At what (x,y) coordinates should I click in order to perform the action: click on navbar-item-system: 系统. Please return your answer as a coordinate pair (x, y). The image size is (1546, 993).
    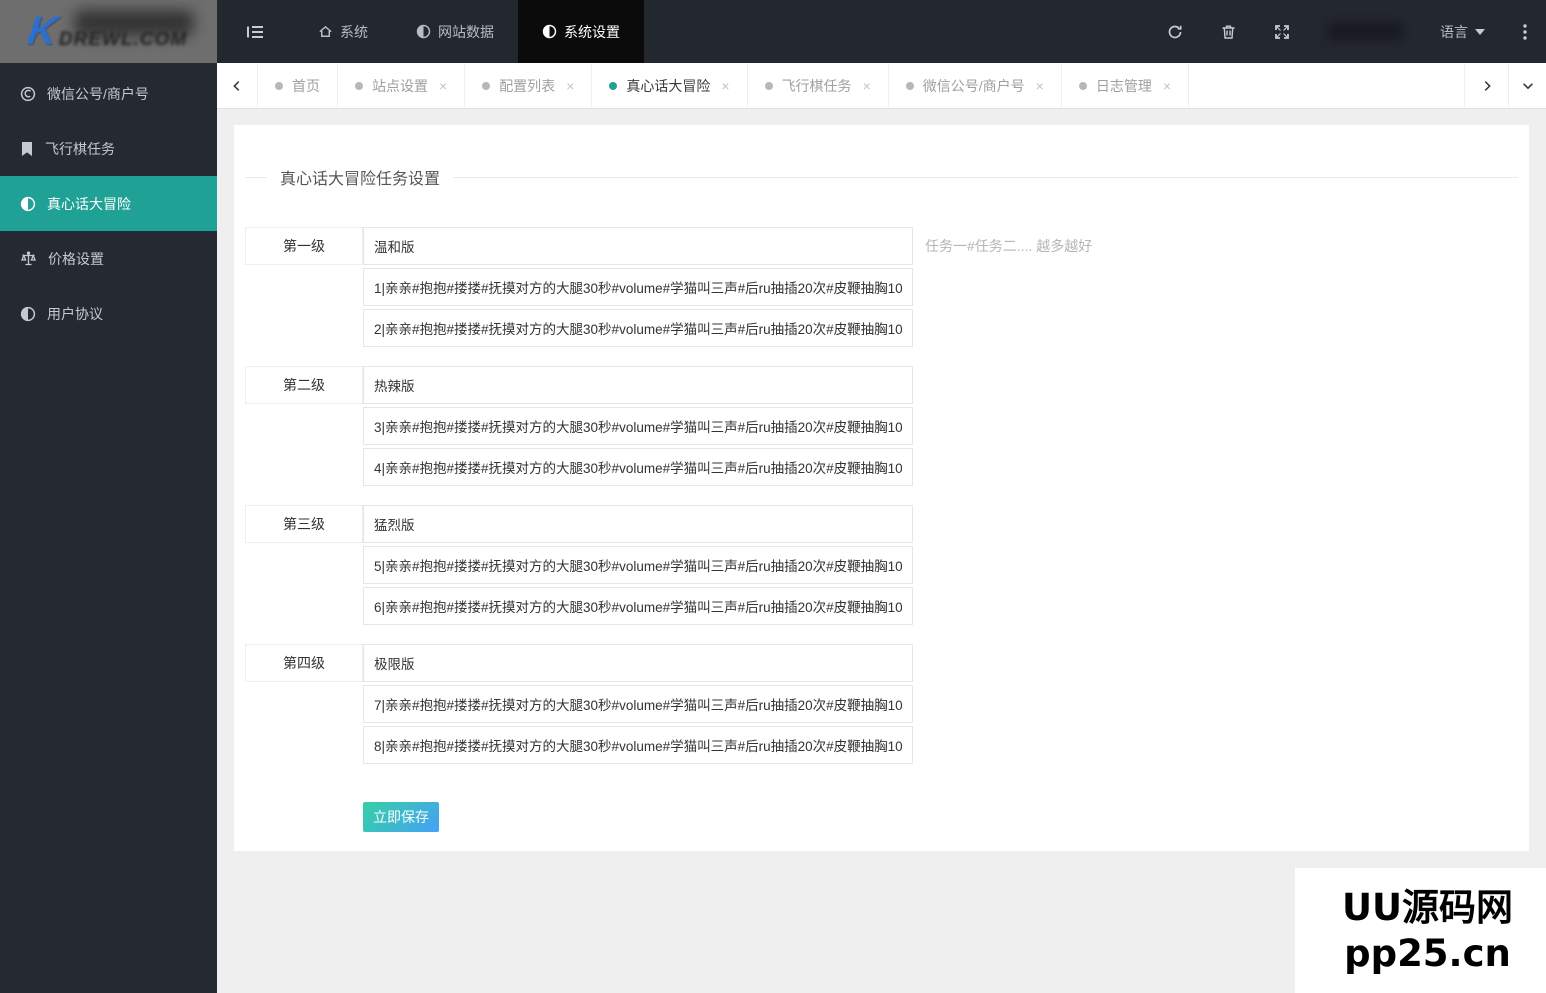
    Looking at the image, I should click on (343, 31).